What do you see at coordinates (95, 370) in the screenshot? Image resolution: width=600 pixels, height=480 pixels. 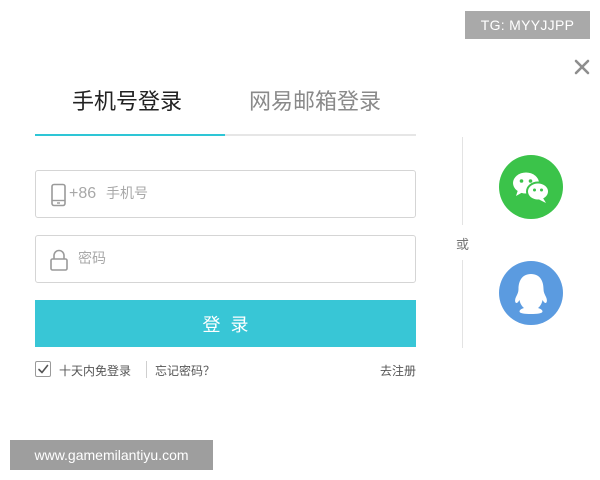 I see `remember-label: 十天内免登录` at bounding box center [95, 370].